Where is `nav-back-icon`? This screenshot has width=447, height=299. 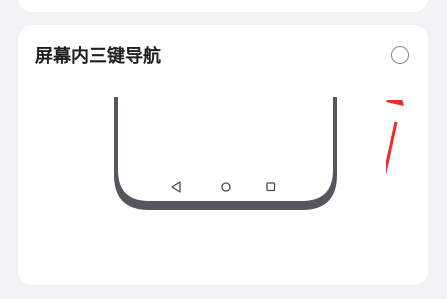
nav-back-icon is located at coordinates (176, 187).